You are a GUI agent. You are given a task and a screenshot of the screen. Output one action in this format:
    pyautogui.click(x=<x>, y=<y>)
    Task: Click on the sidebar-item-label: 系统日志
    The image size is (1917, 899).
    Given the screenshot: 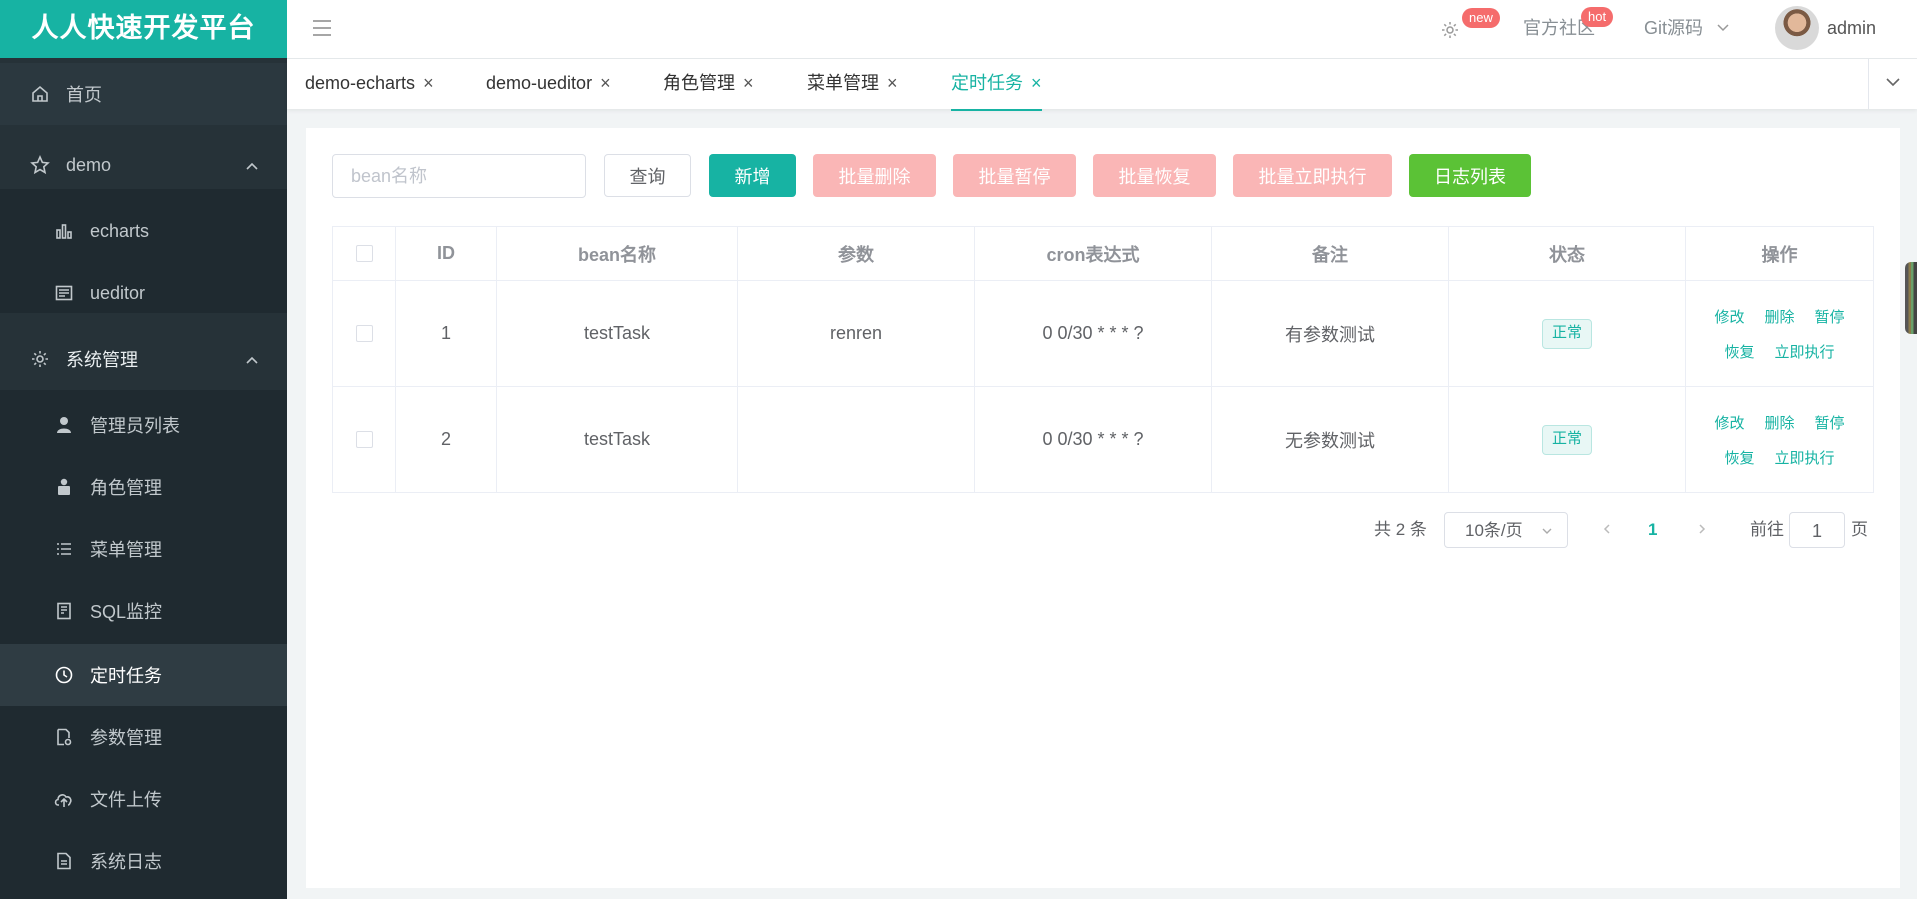 What is the action you would take?
    pyautogui.click(x=126, y=862)
    